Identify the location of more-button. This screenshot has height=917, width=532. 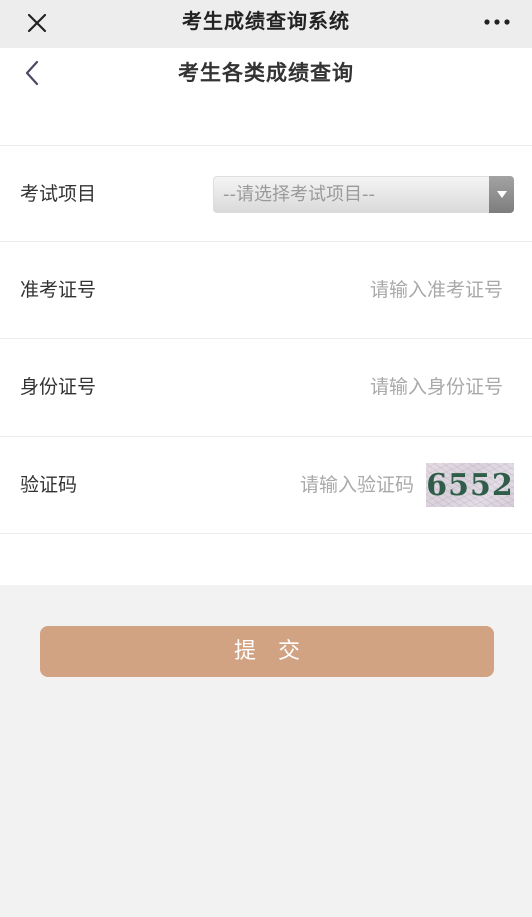
(497, 22).